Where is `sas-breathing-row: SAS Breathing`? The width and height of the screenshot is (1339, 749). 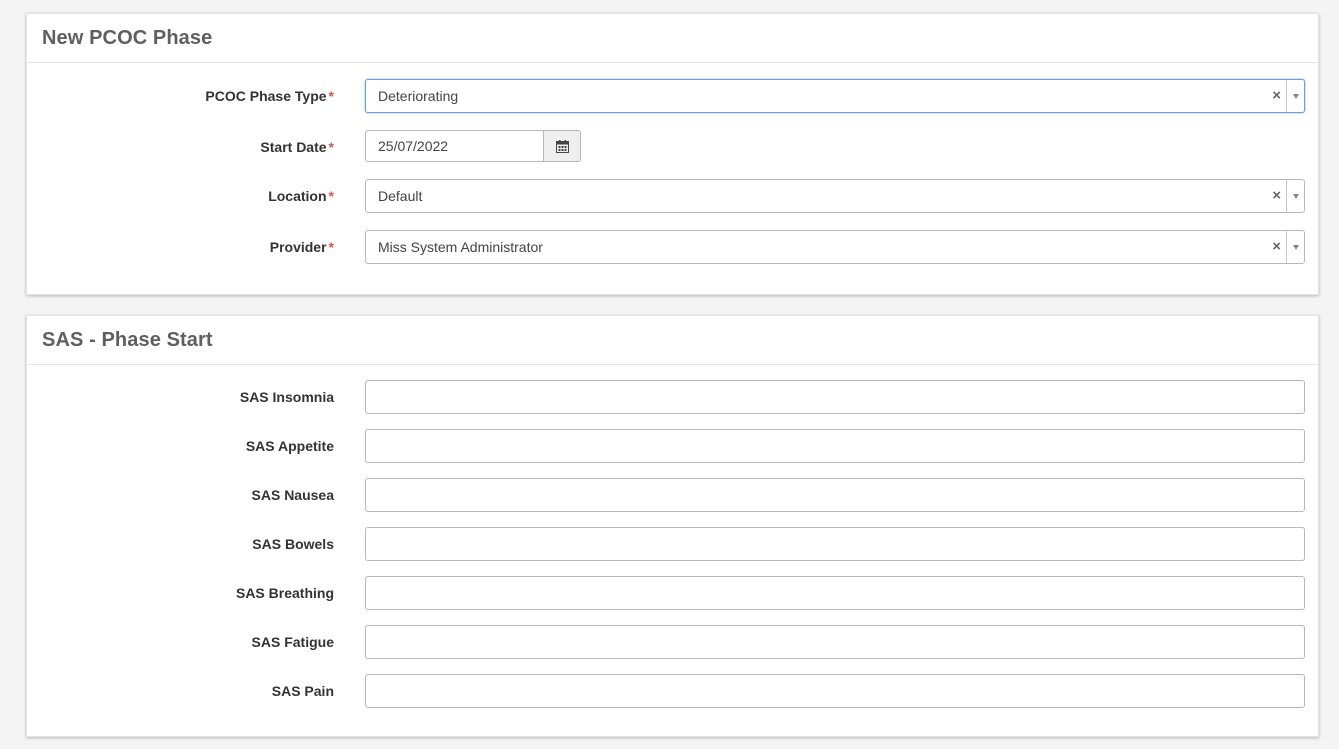 sas-breathing-row: SAS Breathing is located at coordinates (672, 593).